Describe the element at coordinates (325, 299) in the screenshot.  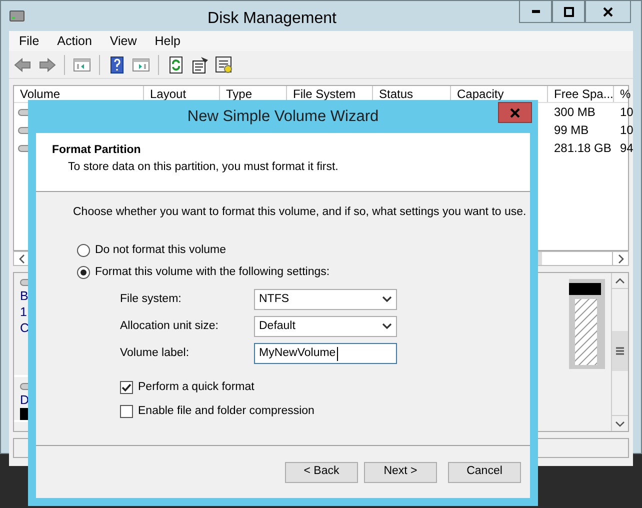
I see `dropdown: NTFS` at that location.